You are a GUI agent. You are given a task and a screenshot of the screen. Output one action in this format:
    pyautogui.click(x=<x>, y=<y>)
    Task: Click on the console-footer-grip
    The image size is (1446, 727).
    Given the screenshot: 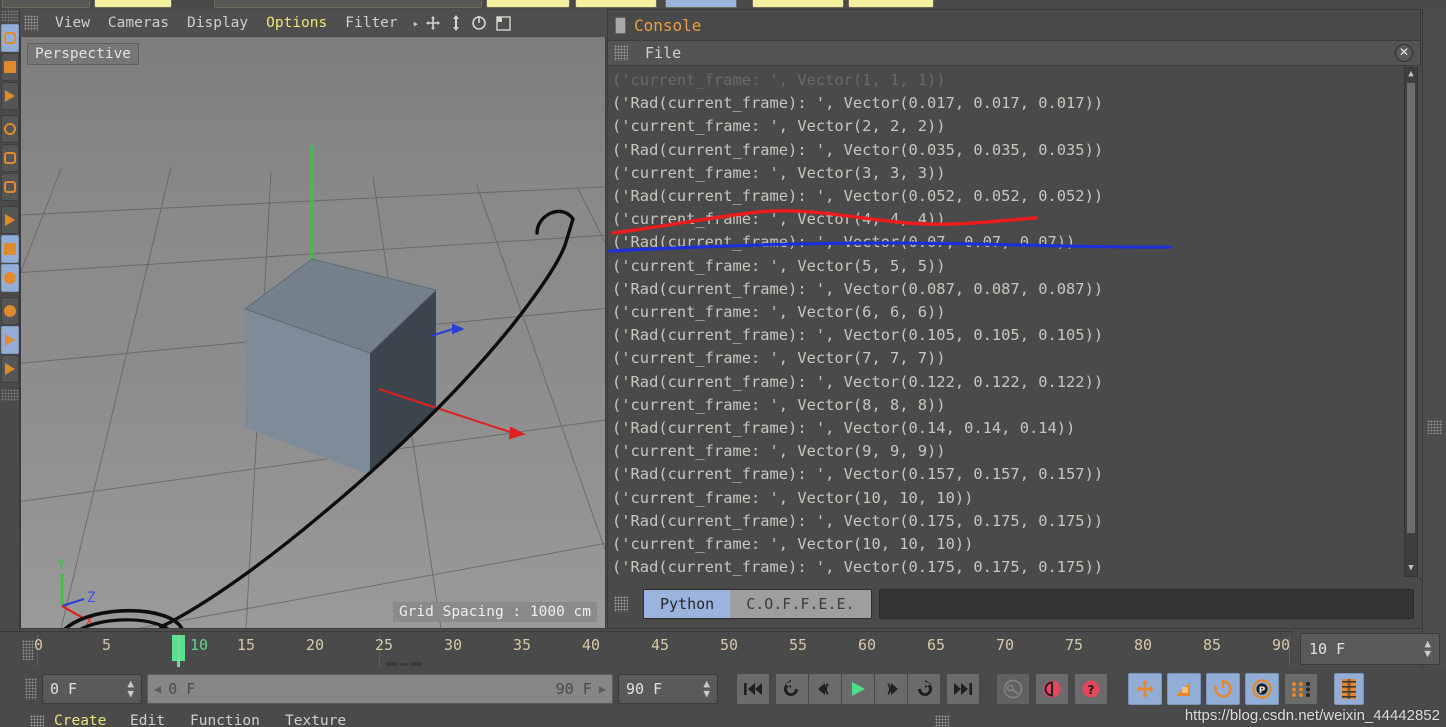 What is the action you would take?
    pyautogui.click(x=621, y=604)
    